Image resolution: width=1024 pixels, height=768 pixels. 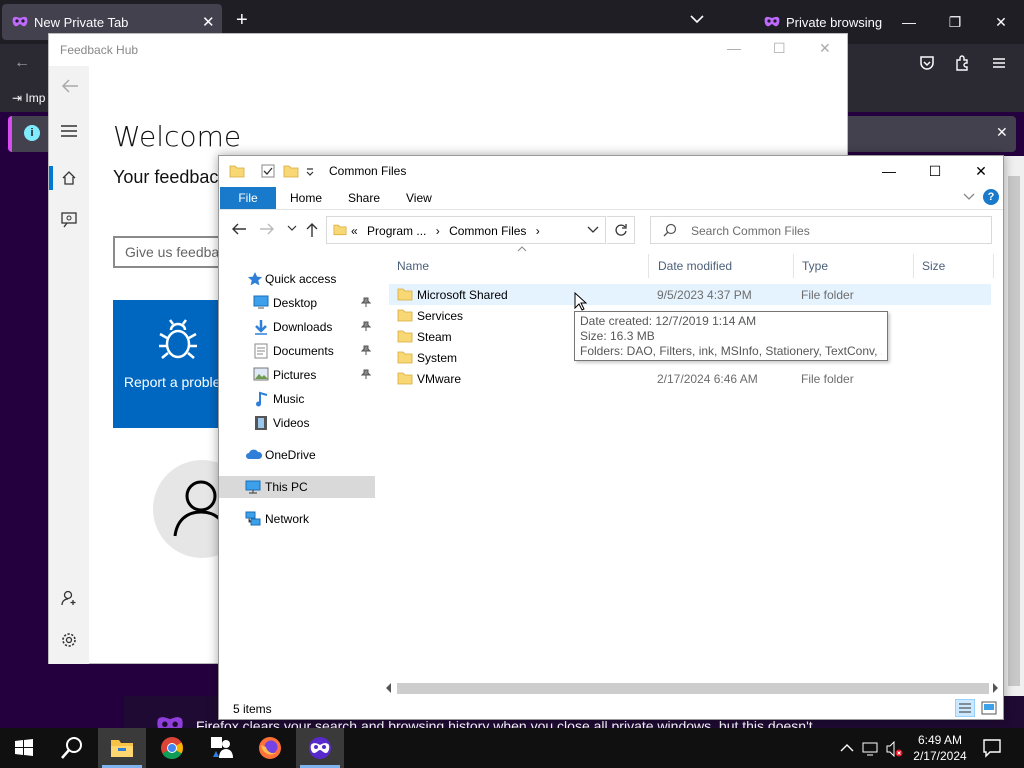 What do you see at coordinates (593, 230) in the screenshot?
I see `address-dropdown-chevron-icon` at bounding box center [593, 230].